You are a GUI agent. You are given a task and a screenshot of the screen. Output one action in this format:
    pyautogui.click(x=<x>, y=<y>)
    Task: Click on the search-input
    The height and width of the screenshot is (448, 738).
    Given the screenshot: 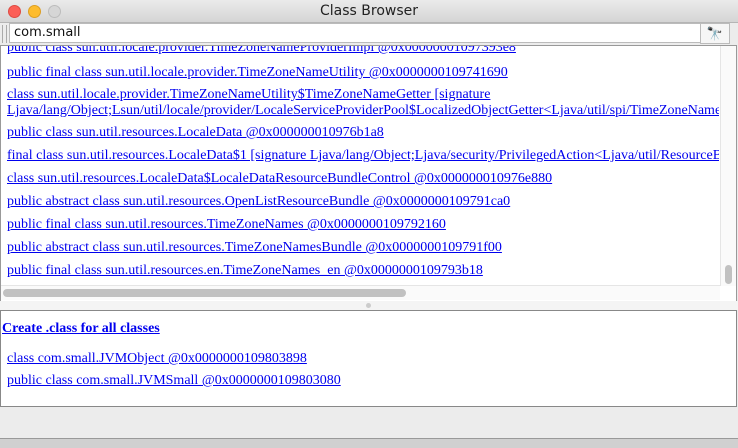 What is the action you would take?
    pyautogui.click(x=356, y=33)
    